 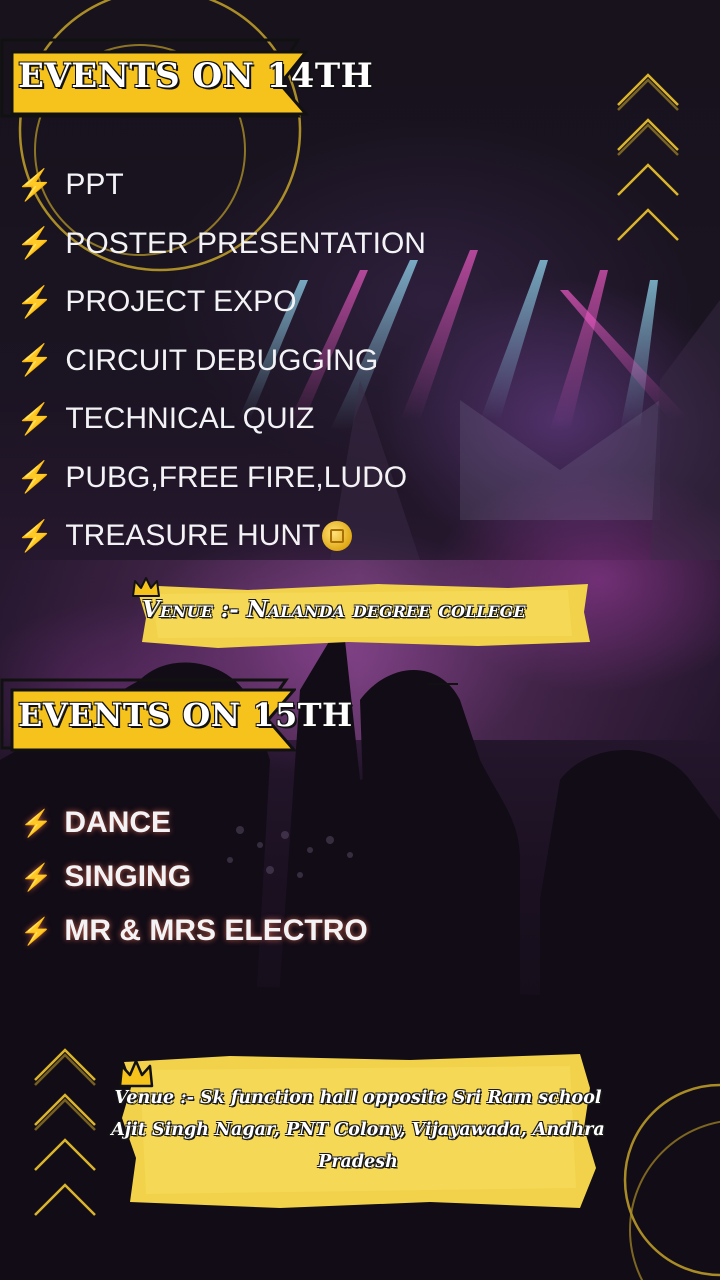 What do you see at coordinates (337, 536) in the screenshot?
I see `coin-icon` at bounding box center [337, 536].